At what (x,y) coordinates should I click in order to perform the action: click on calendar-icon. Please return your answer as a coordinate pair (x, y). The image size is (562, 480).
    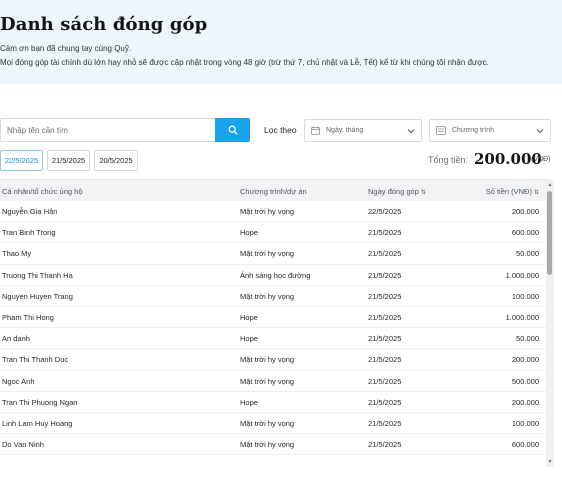
    Looking at the image, I should click on (315, 130).